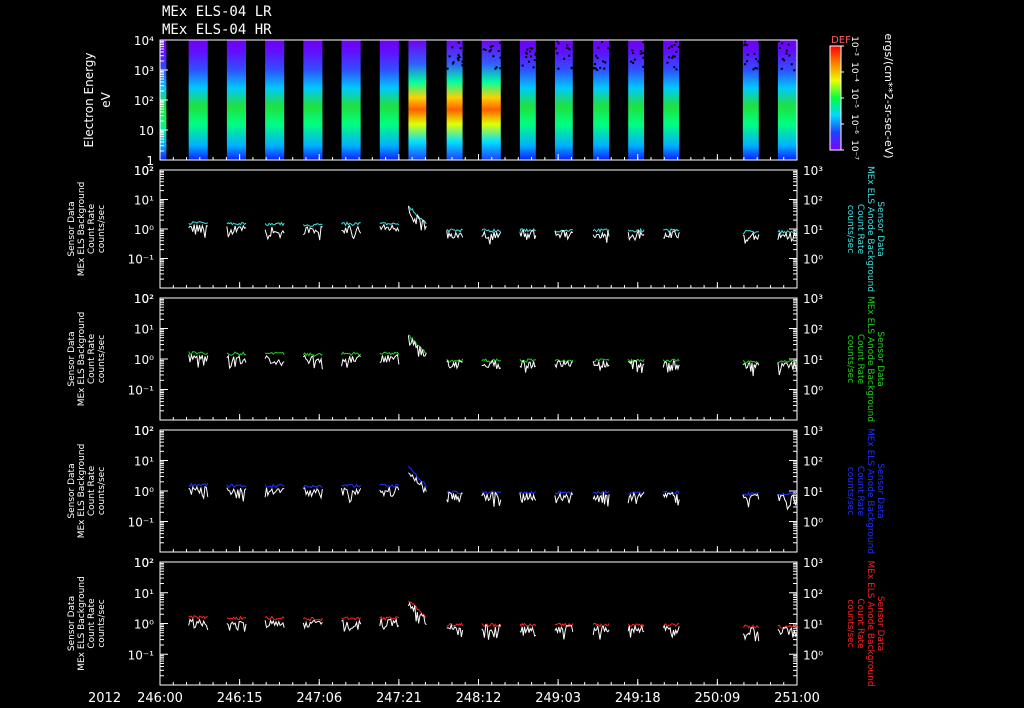 This screenshot has width=1024, height=708. What do you see at coordinates (144, 171) in the screenshot?
I see `left-ytick-top-label: 10²` at bounding box center [144, 171].